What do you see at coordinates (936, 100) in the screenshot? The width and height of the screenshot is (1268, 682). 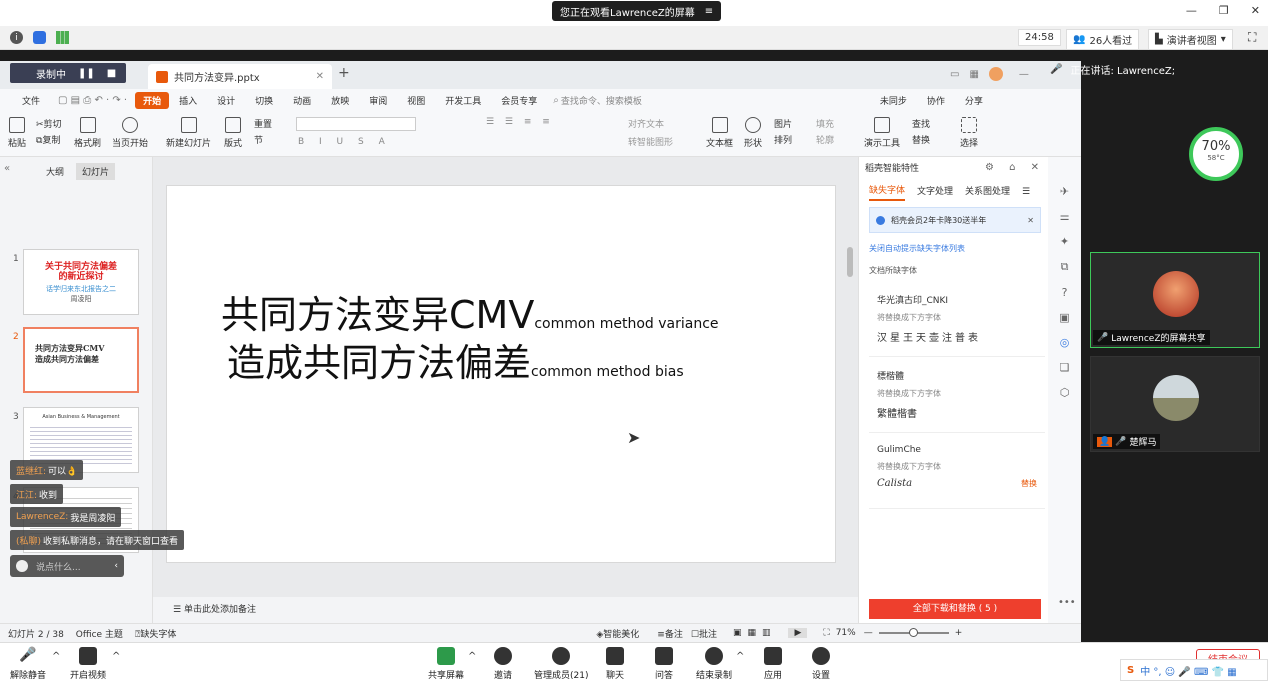 I see `collab-button: 协作` at bounding box center [936, 100].